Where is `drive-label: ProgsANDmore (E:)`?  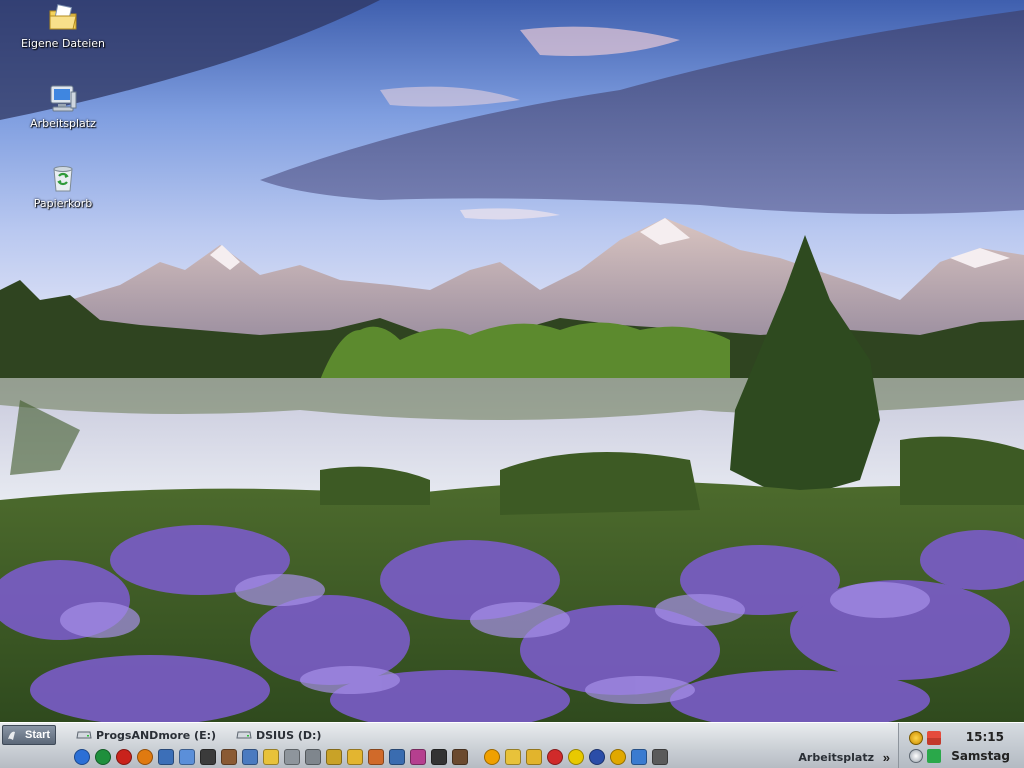 drive-label: ProgsANDmore (E:) is located at coordinates (156, 735).